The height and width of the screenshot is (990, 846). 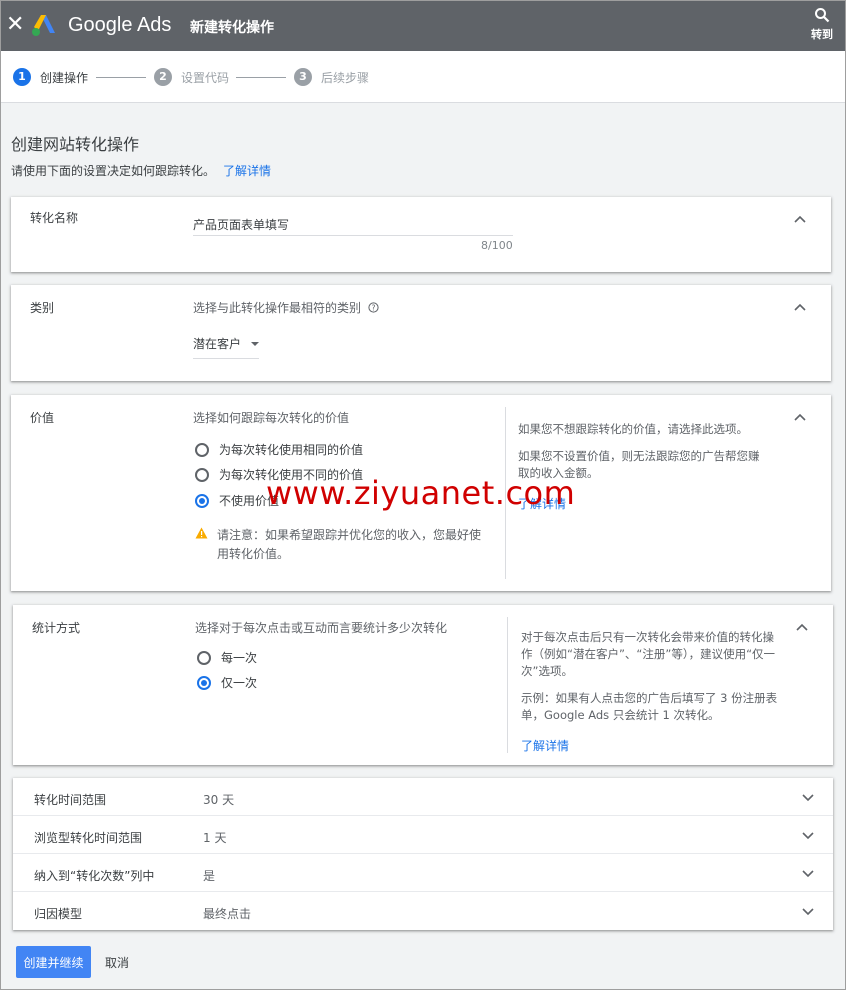 I want to click on row-view-through-window: 浏览型转化时间范围 1 天, so click(x=423, y=835).